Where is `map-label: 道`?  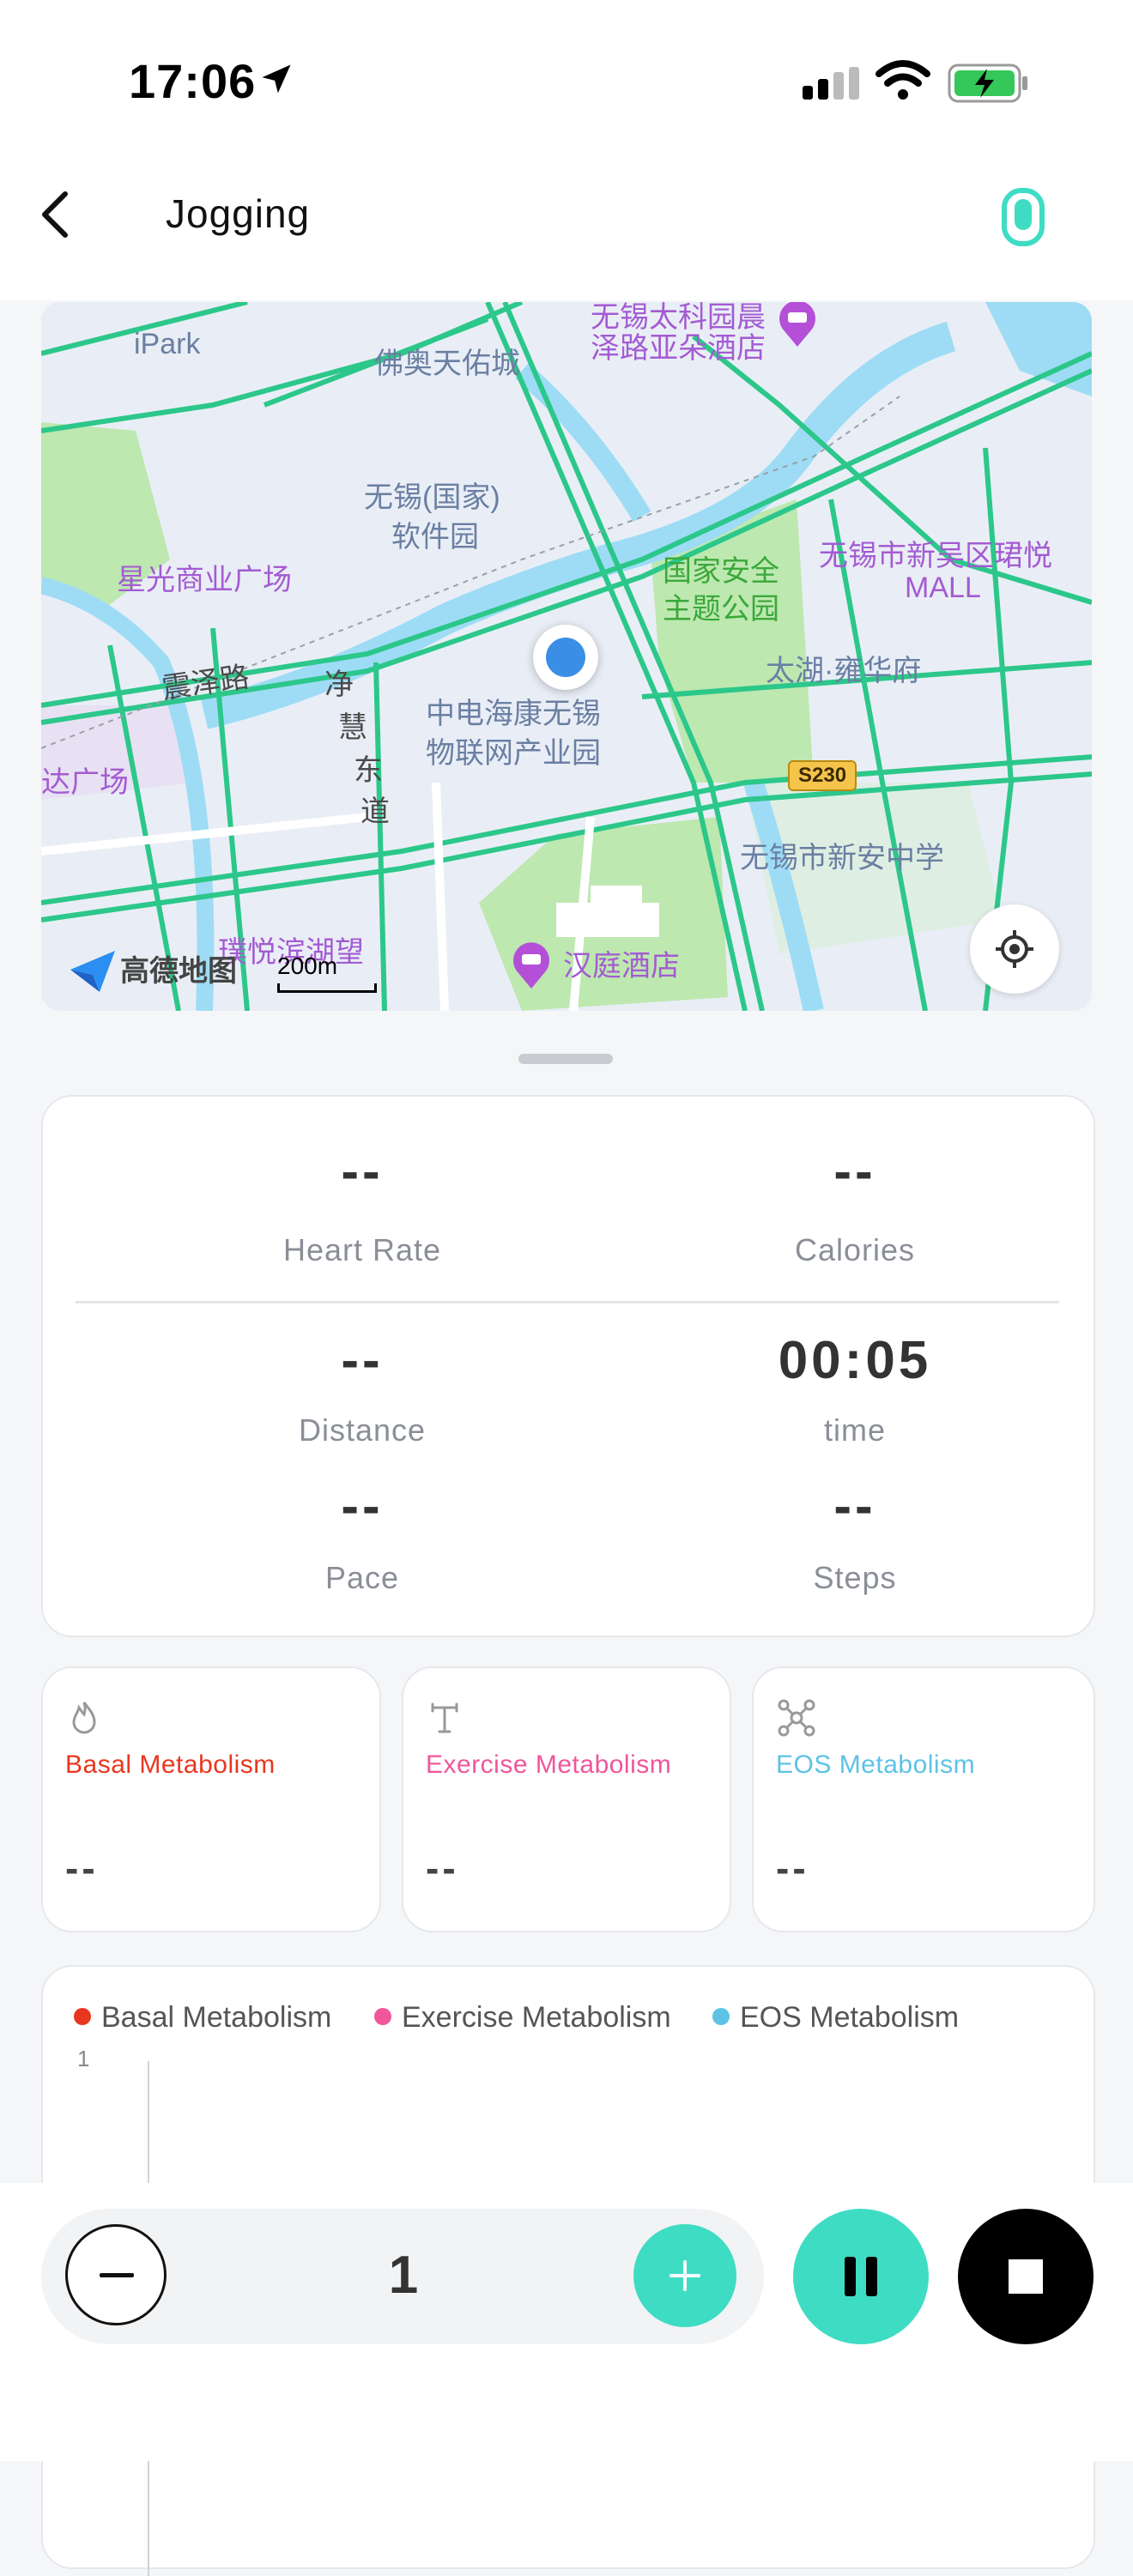 map-label: 道 is located at coordinates (375, 811).